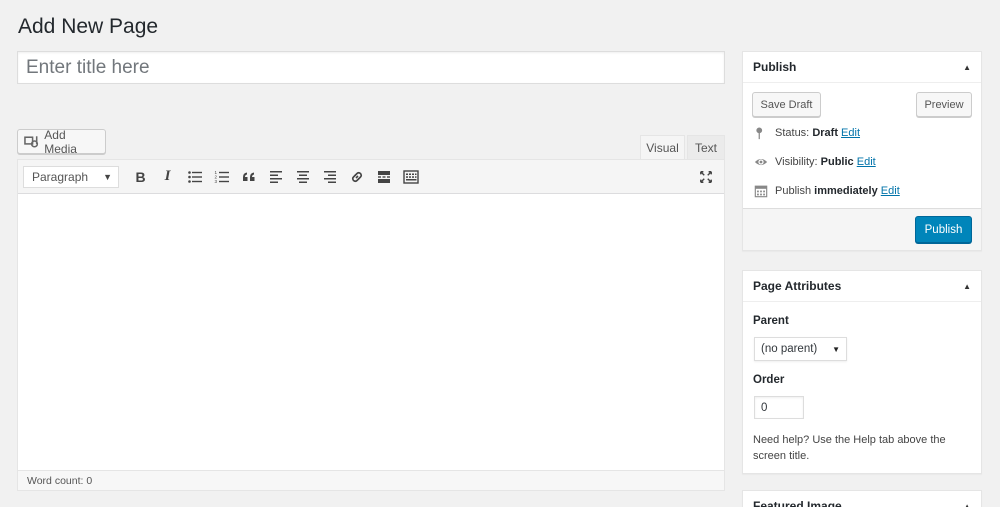 The width and height of the screenshot is (1000, 507). I want to click on align-right-icon, so click(329, 176).